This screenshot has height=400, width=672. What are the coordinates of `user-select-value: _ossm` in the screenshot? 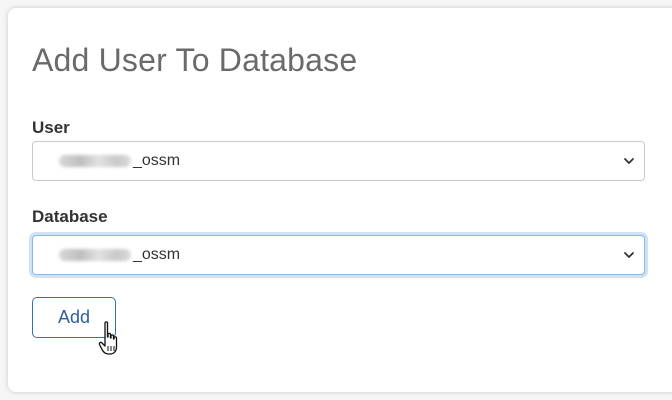 It's located at (157, 160).